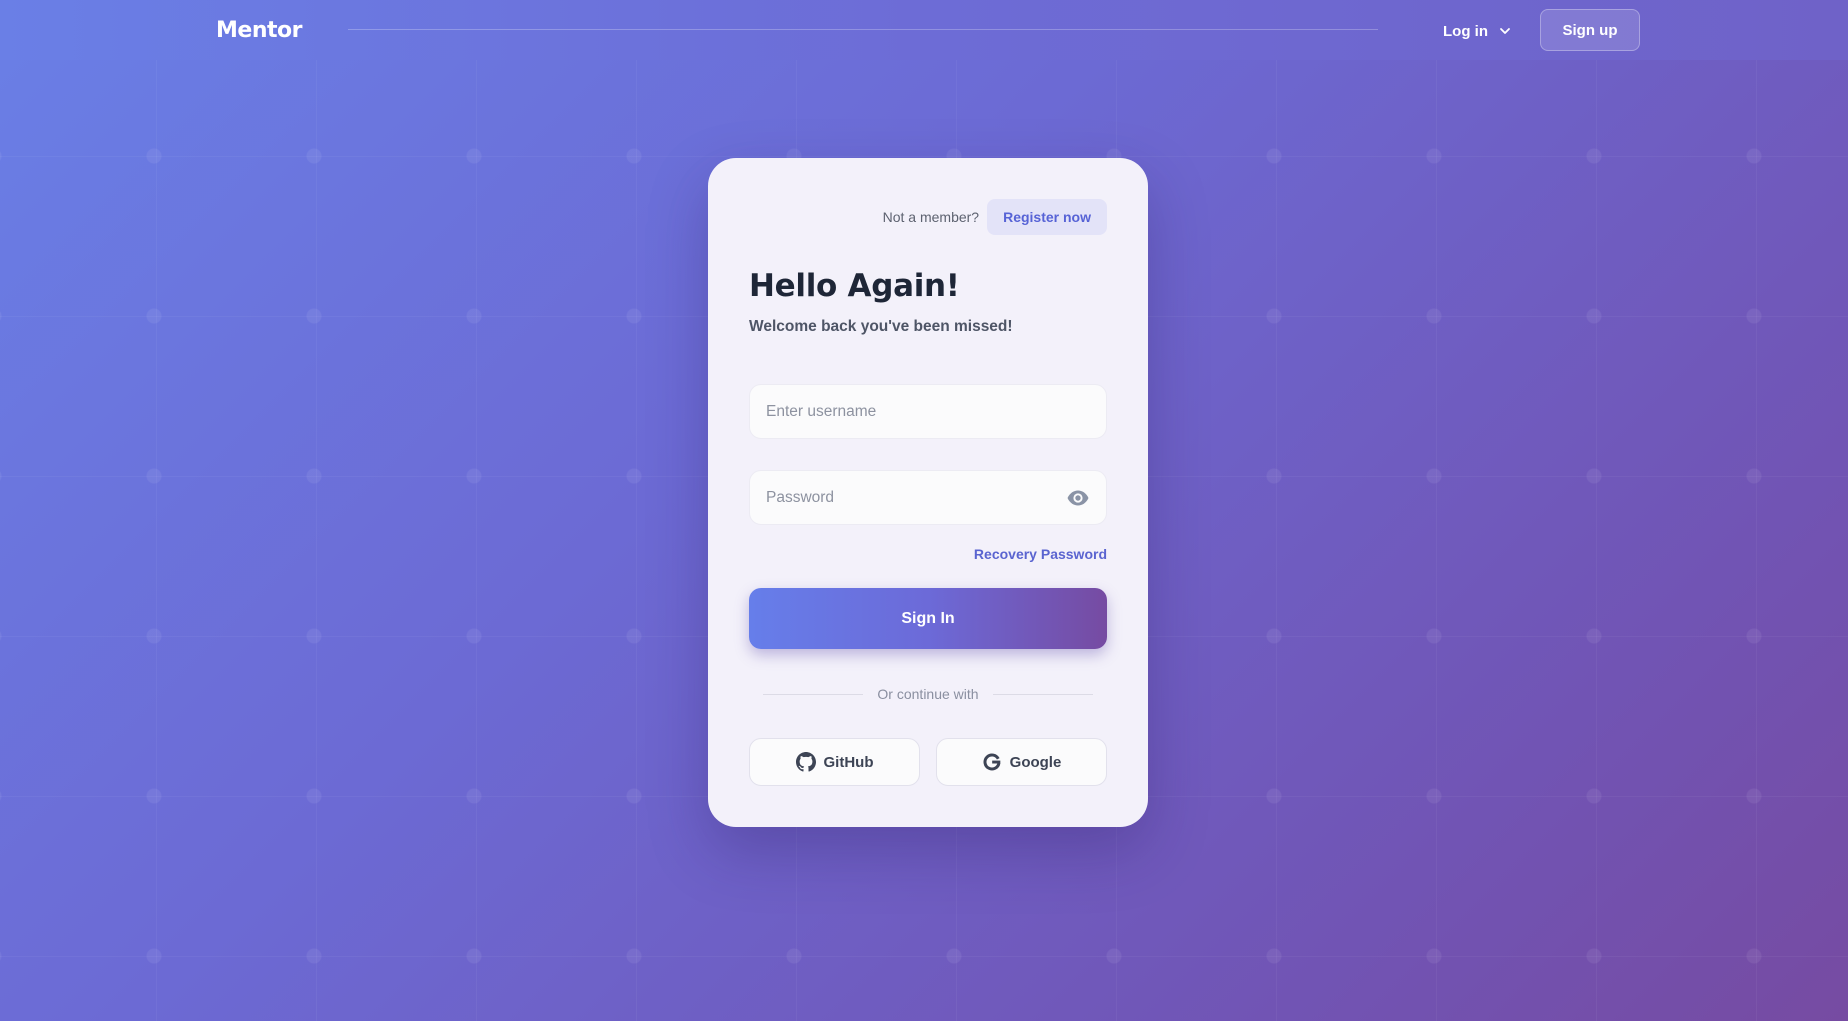  What do you see at coordinates (848, 762) in the screenshot?
I see `github-label: GitHub` at bounding box center [848, 762].